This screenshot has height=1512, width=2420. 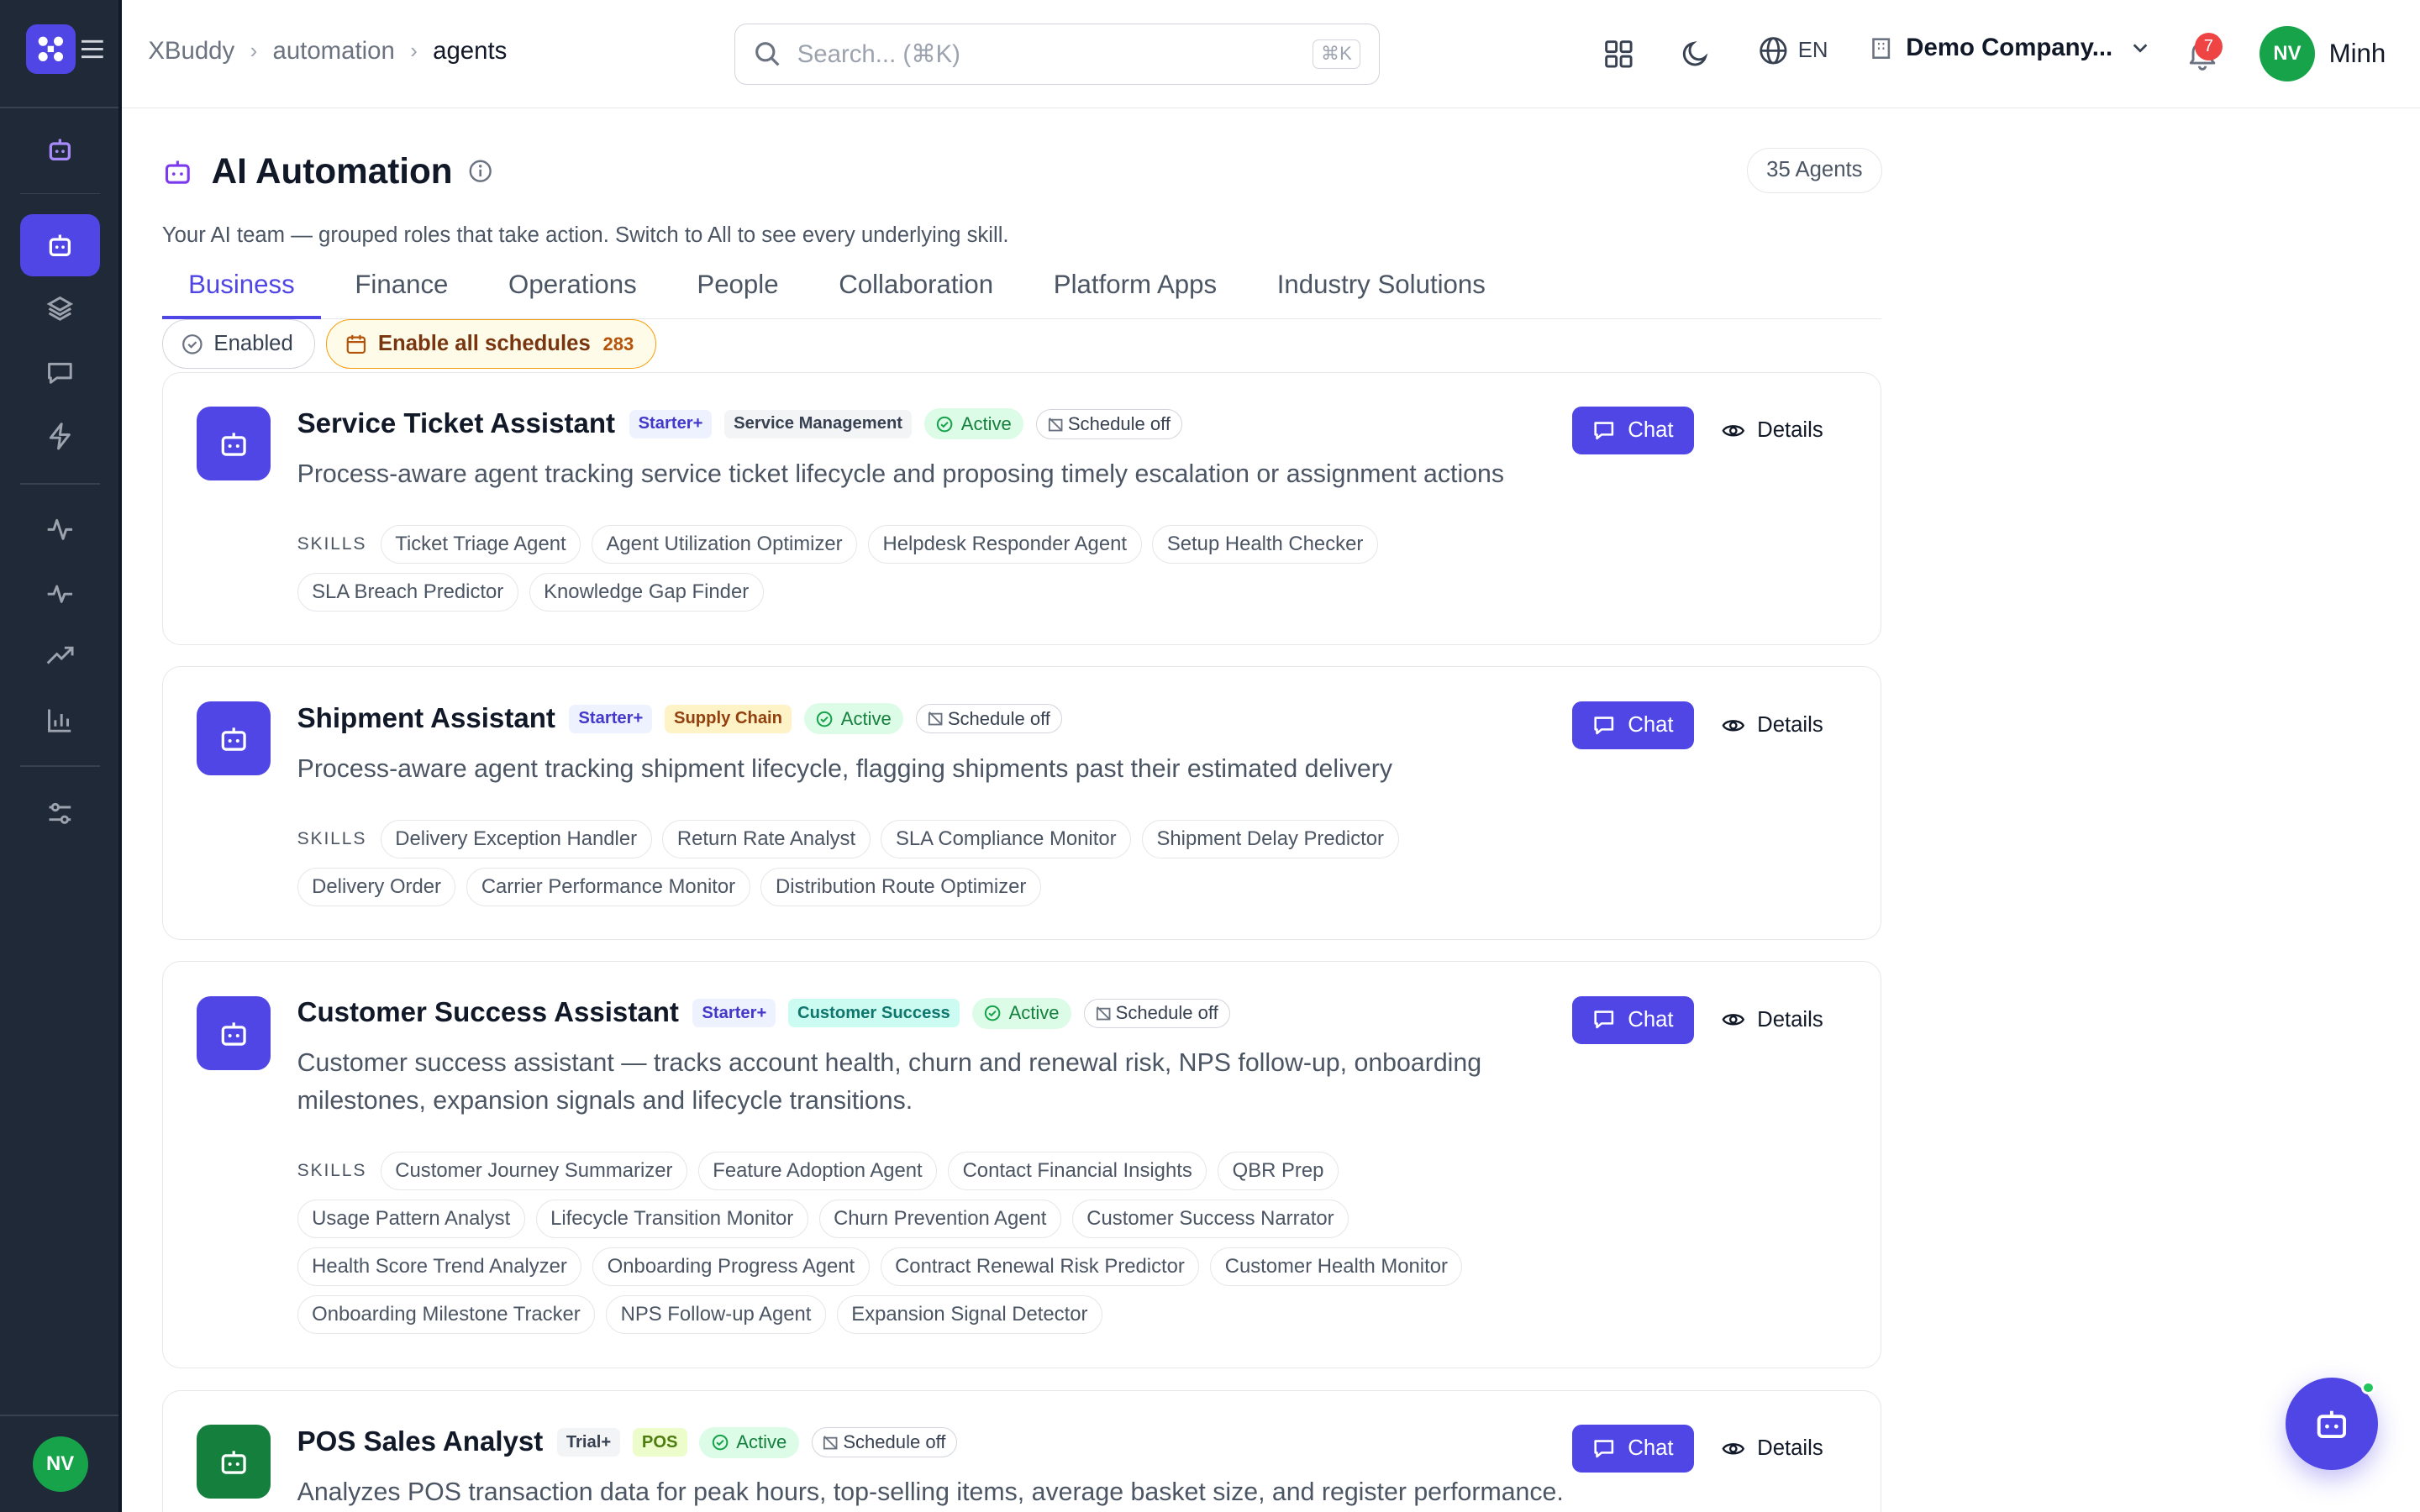 I want to click on calendar-off-icon, so click(x=1055, y=424).